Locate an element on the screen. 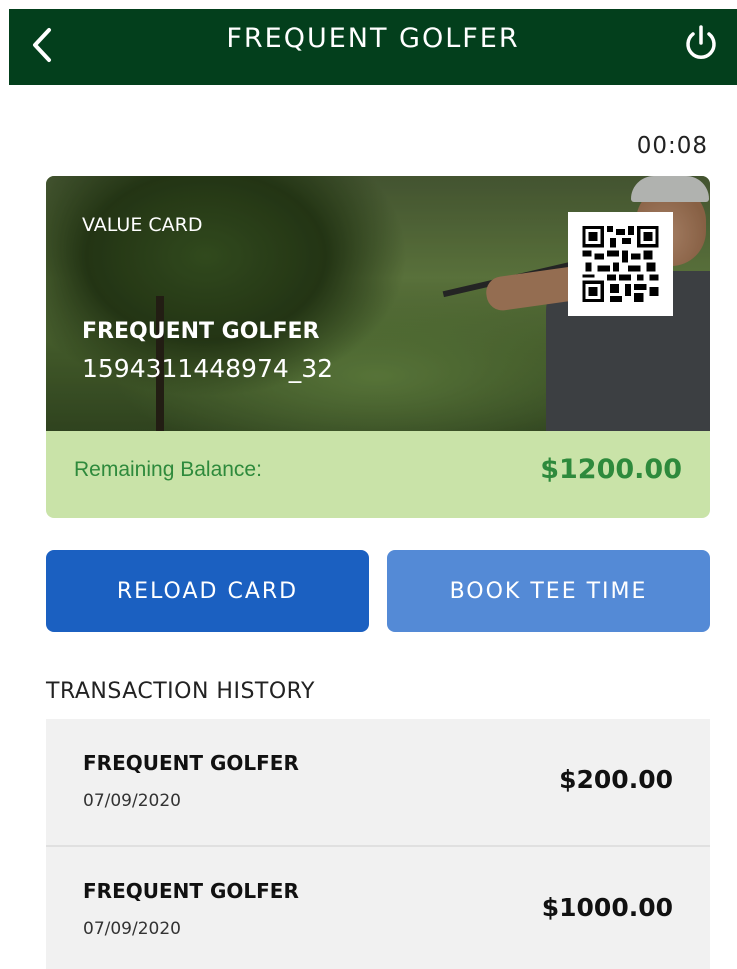 The height and width of the screenshot is (969, 737). reload-card-label: RELOAD CARD is located at coordinates (207, 591).